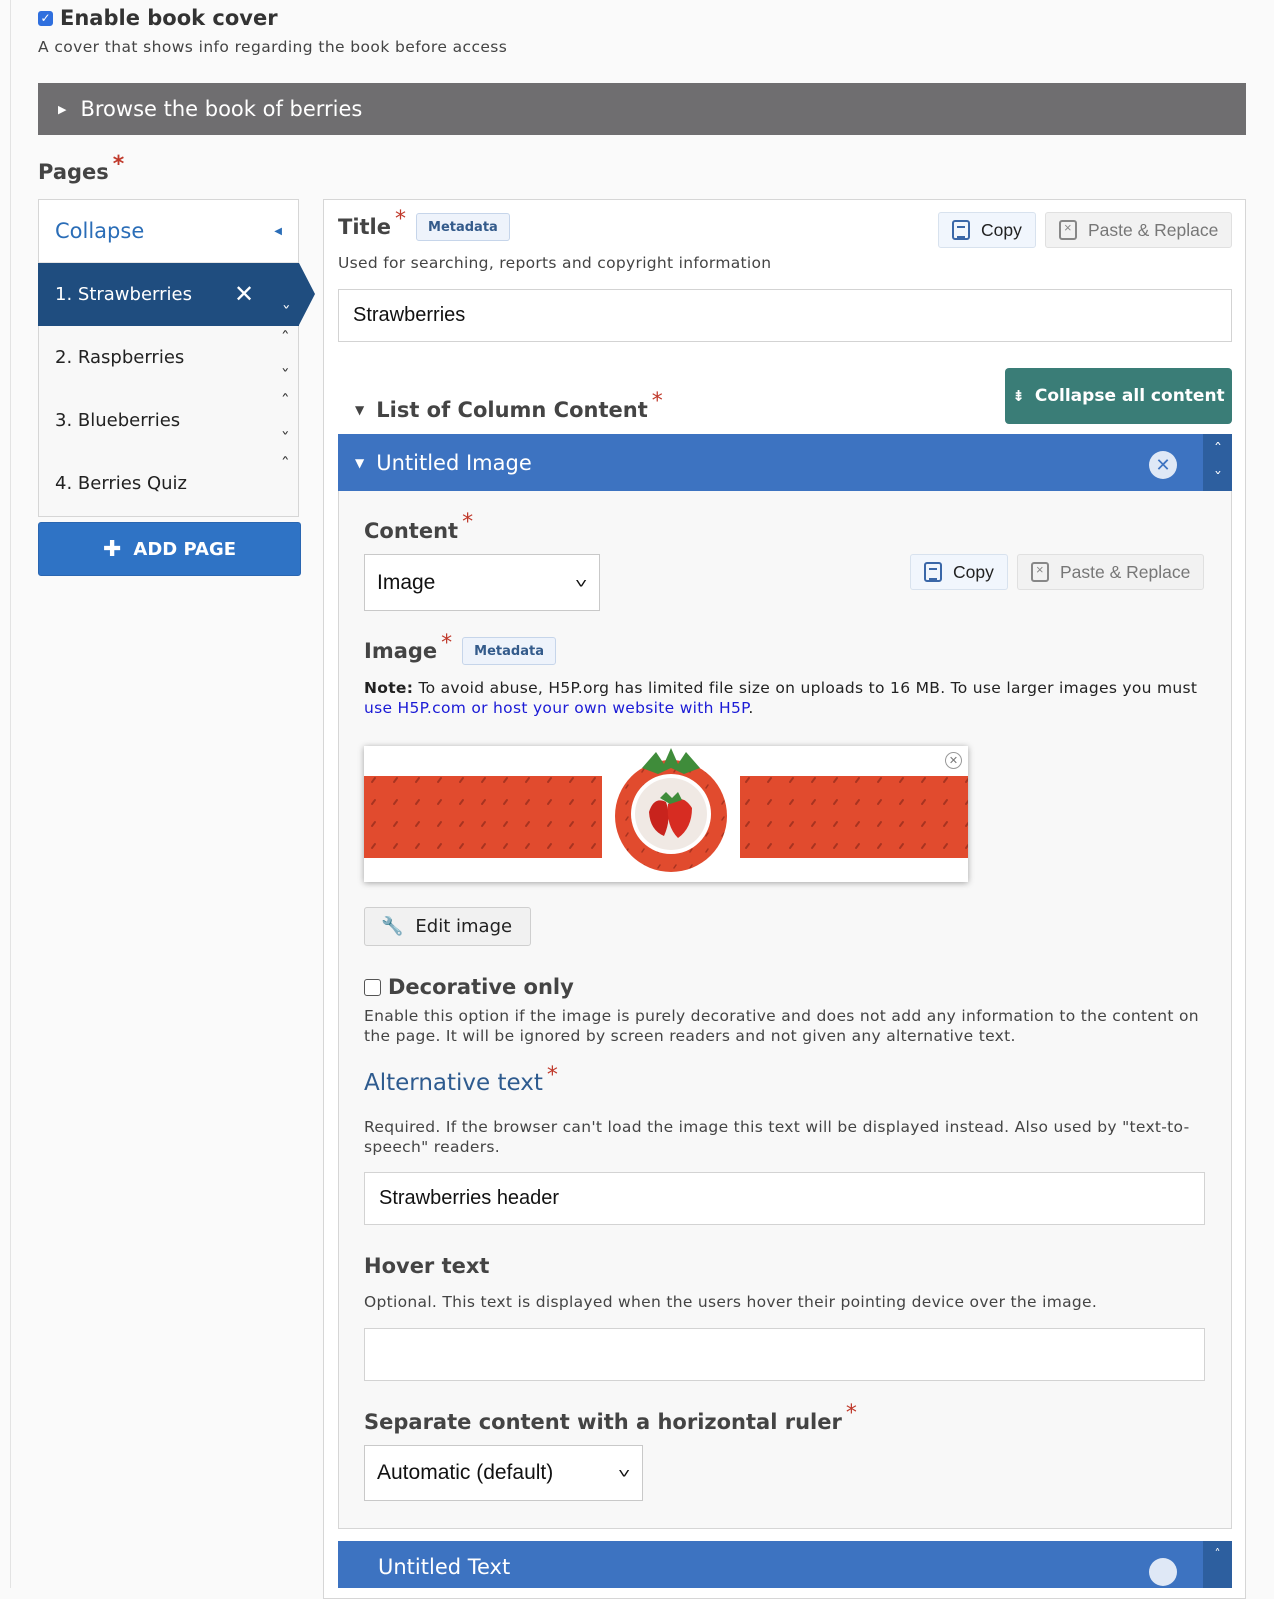 Image resolution: width=1274 pixels, height=1599 pixels. What do you see at coordinates (10, 794) in the screenshot?
I see `page-left-border` at bounding box center [10, 794].